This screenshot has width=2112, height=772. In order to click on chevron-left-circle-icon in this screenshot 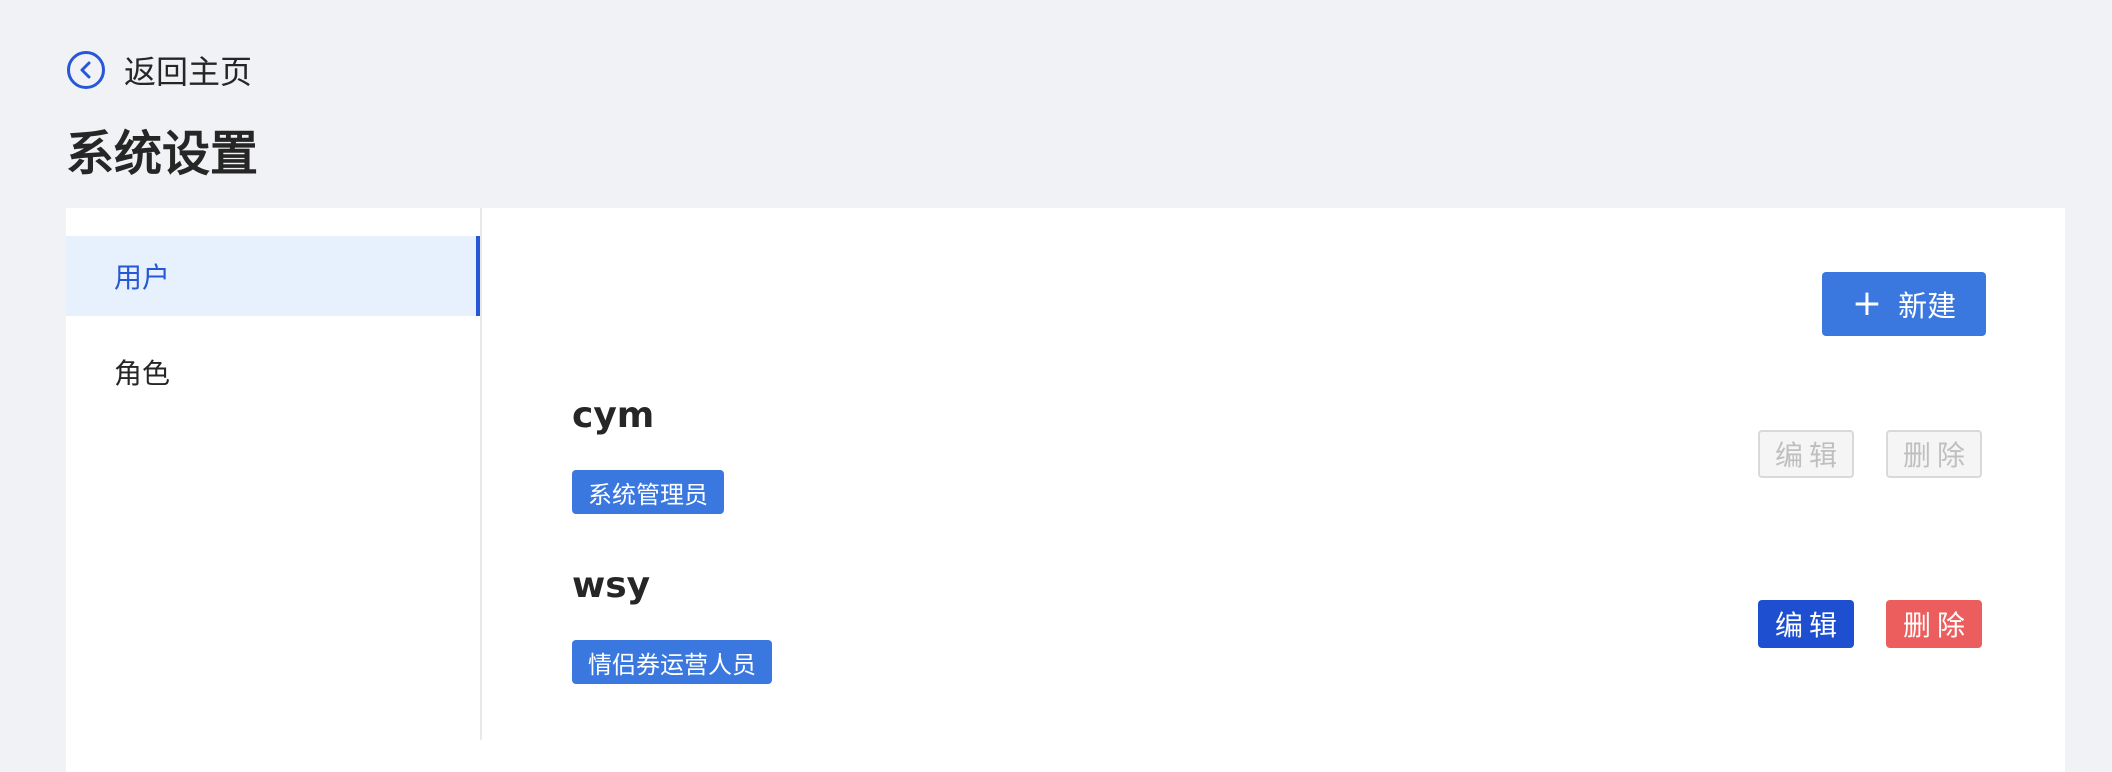, I will do `click(86, 70)`.